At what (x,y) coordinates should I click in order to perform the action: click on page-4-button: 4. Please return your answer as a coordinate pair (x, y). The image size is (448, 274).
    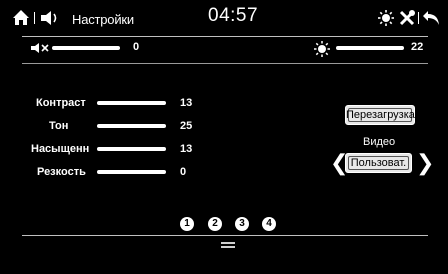
    Looking at the image, I should click on (269, 224).